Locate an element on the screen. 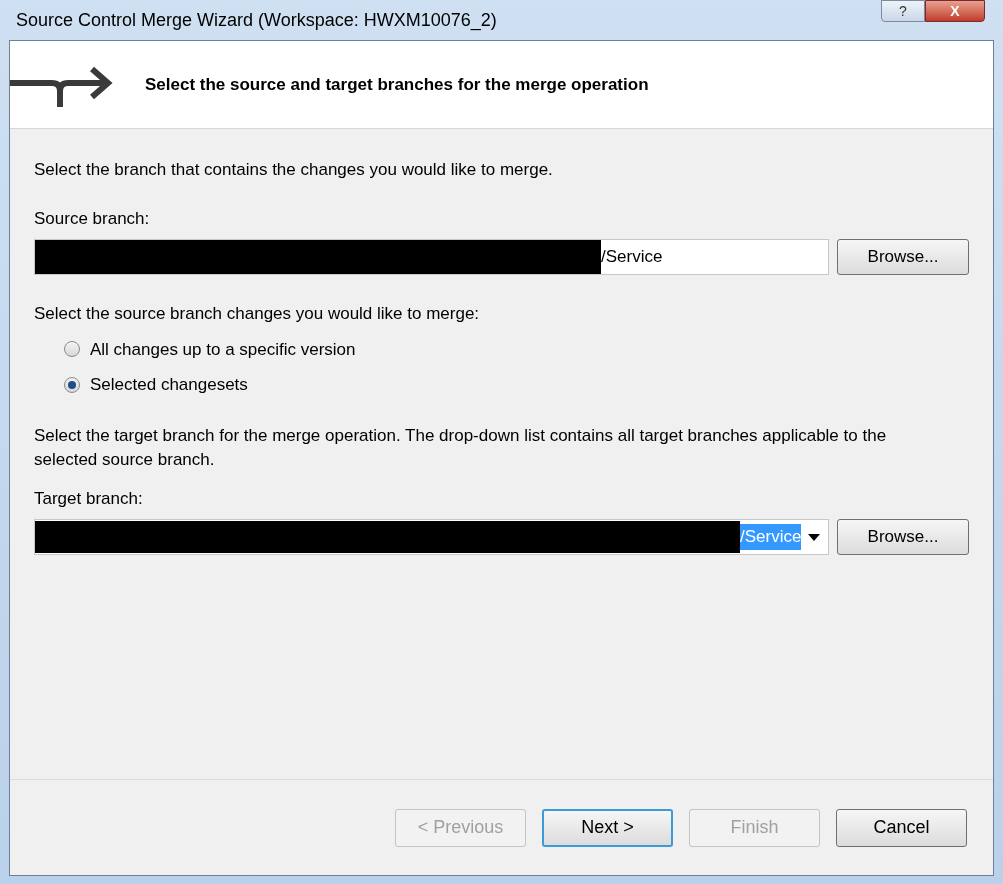  changes-radio-option: Selected changesets is located at coordinates (156, 385).